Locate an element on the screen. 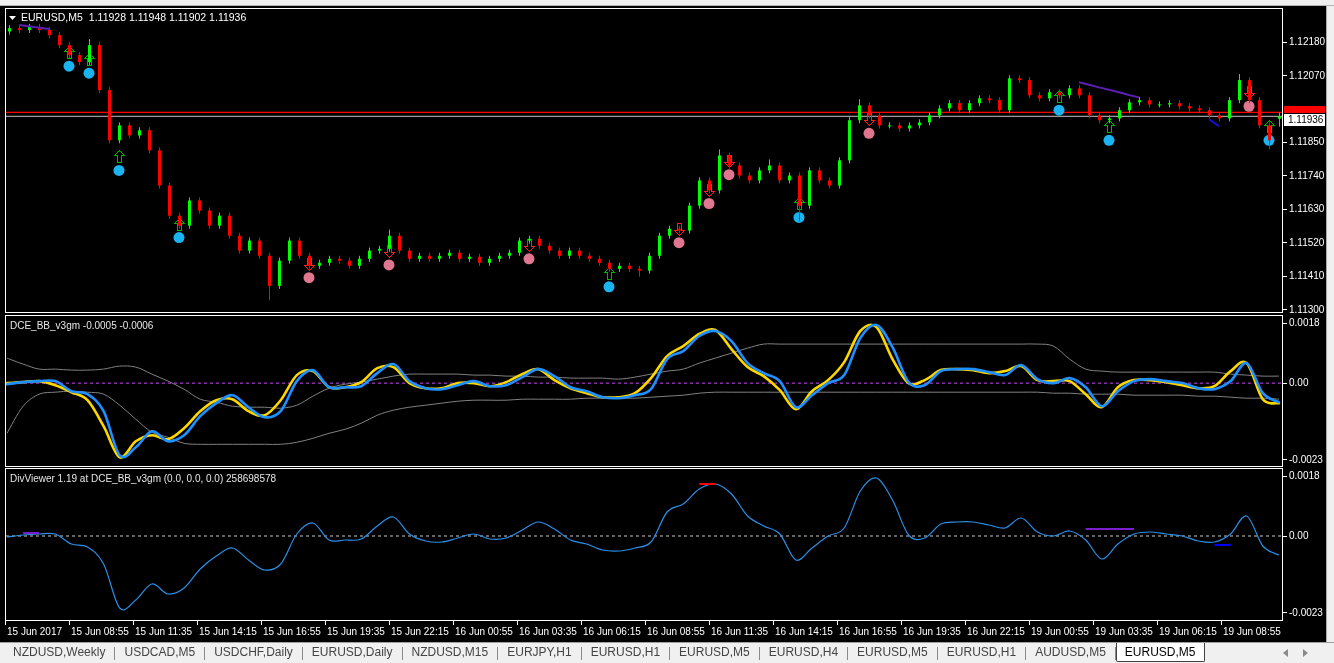 Image resolution: width=1334 pixels, height=663 pixels. price-axis-label: 1.11630 is located at coordinates (1307, 209).